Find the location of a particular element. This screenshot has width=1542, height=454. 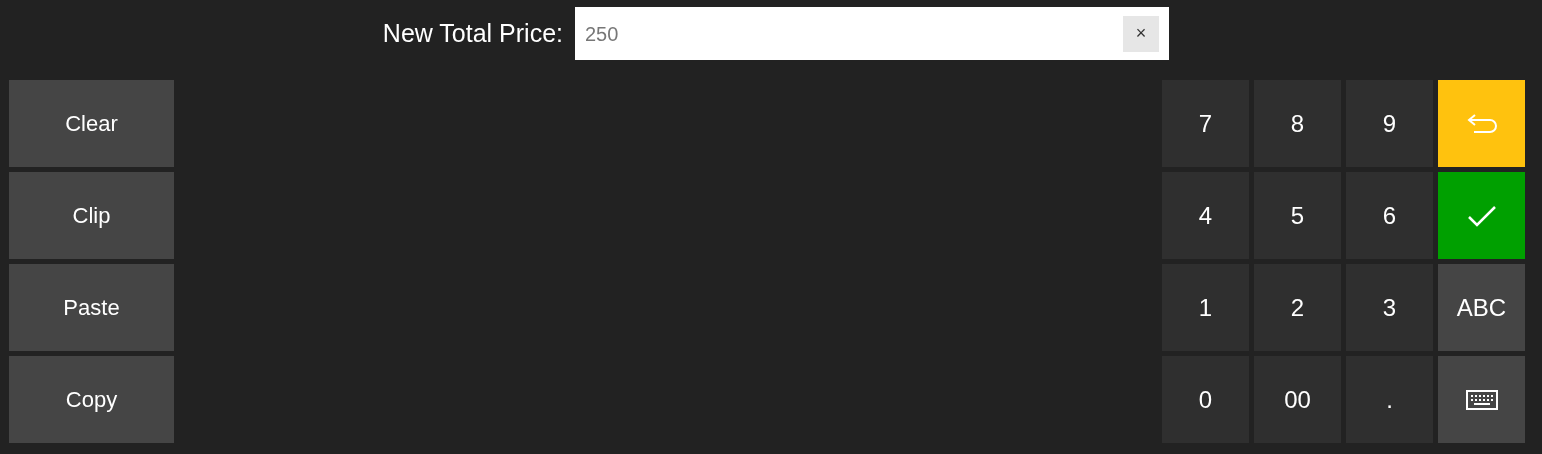

edit-button: Clip is located at coordinates (91, 215).